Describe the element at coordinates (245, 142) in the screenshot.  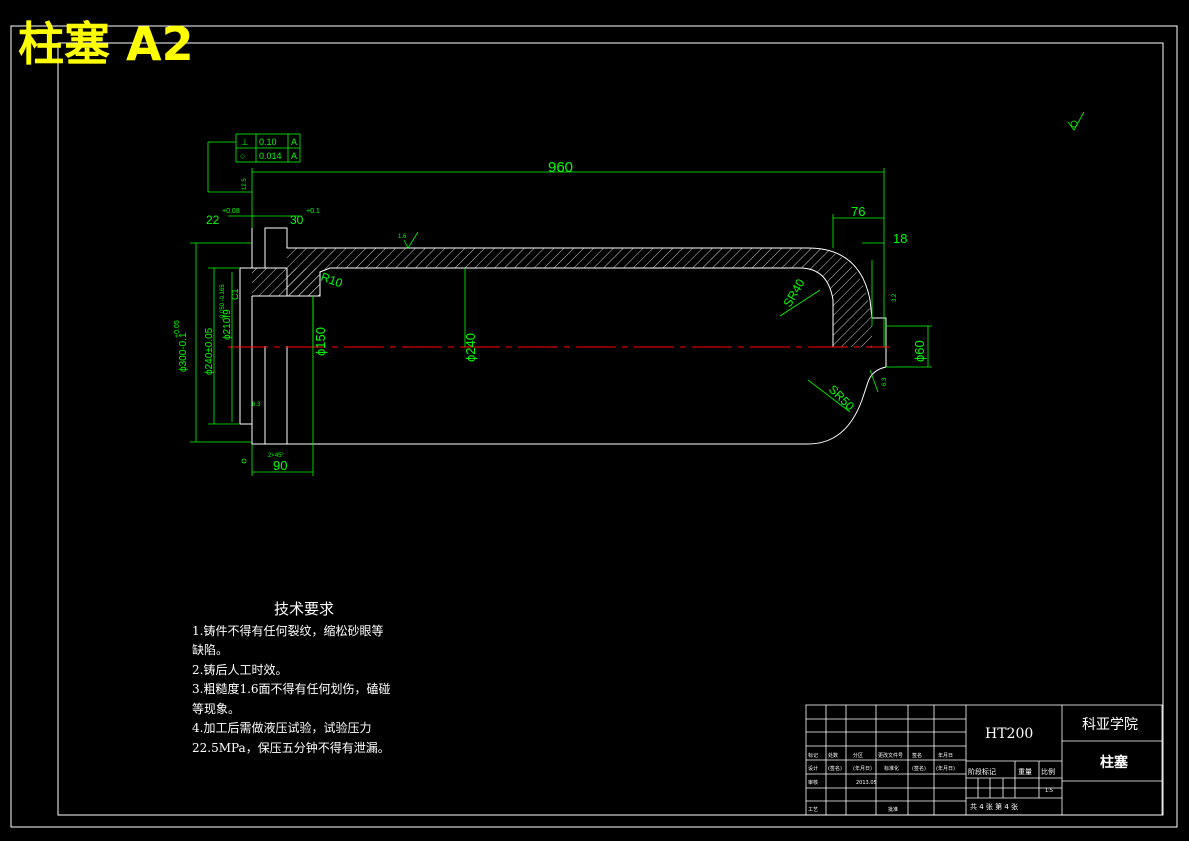
I see `perpendicular-symbol: ⊥` at that location.